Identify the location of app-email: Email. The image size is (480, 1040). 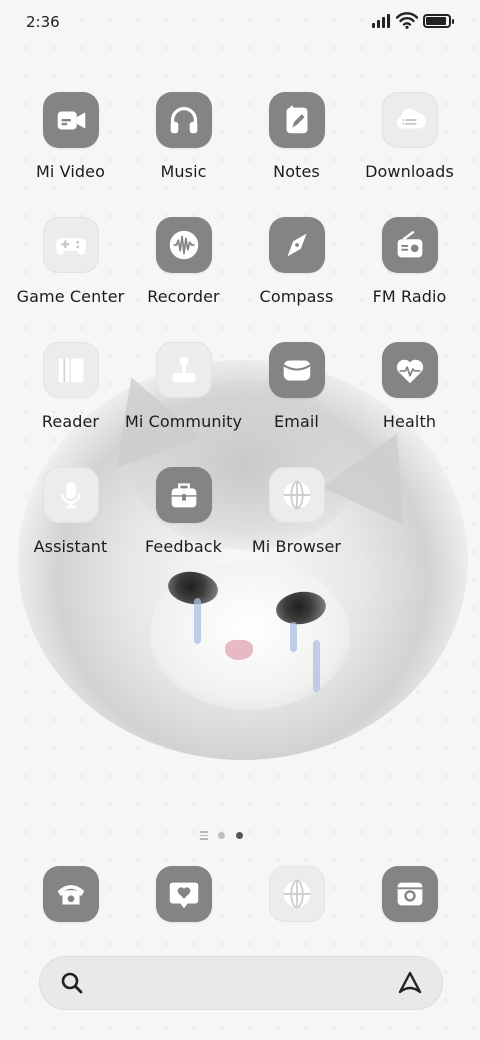
(296, 395).